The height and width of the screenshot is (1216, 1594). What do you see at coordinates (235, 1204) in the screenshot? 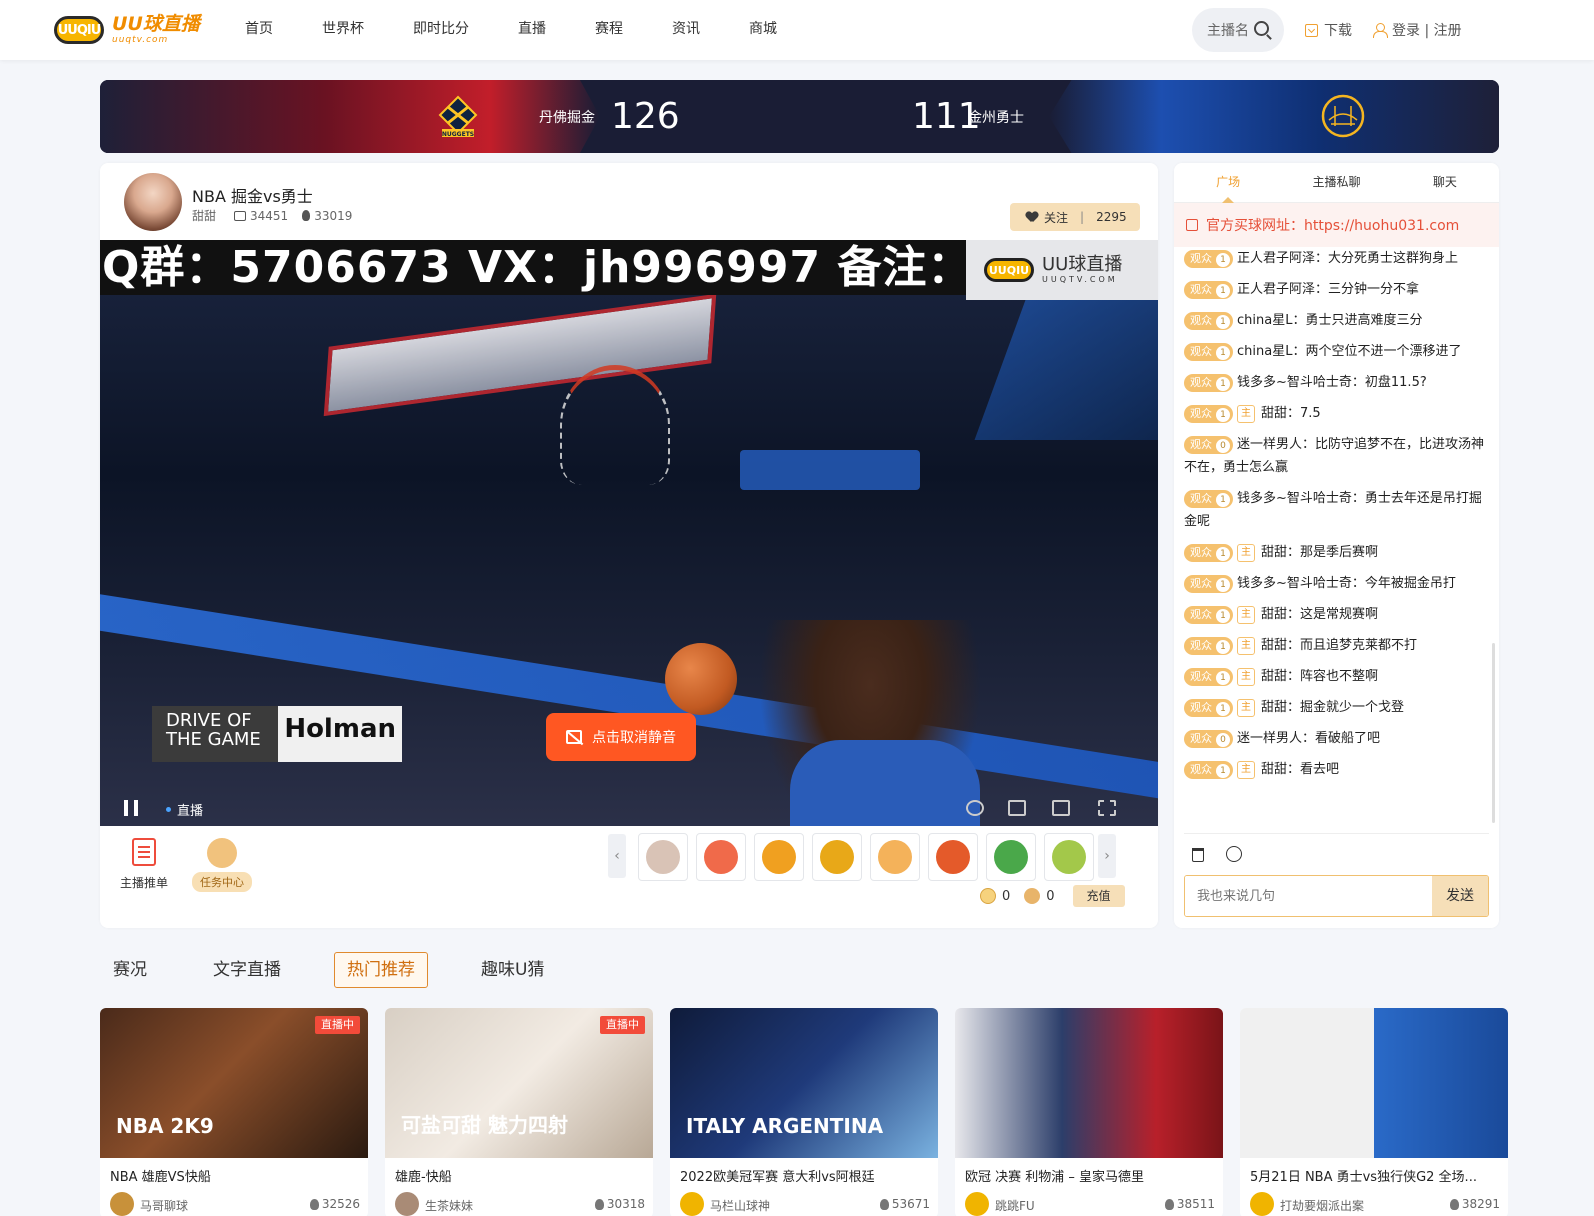
I see `stream-card-footer: 马哥聊球 32526` at bounding box center [235, 1204].